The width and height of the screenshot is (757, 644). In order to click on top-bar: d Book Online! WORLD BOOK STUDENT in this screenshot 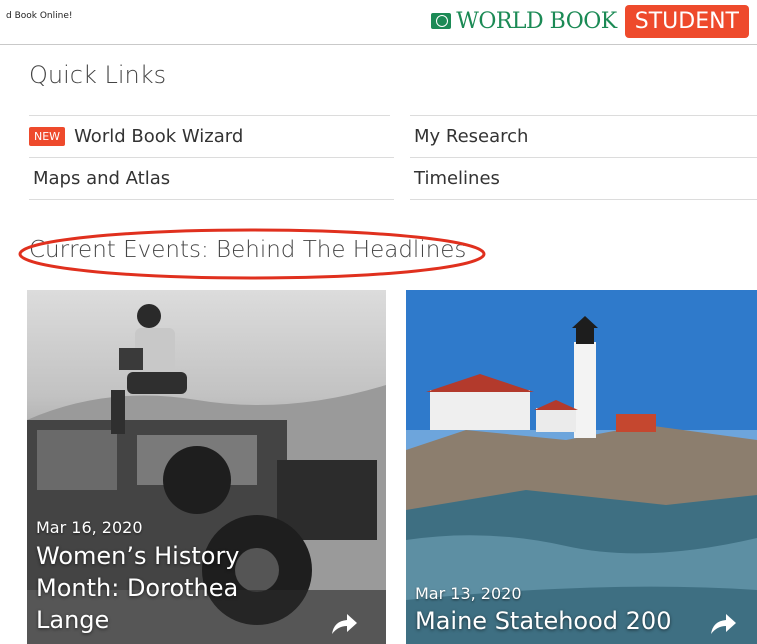, I will do `click(378, 22)`.